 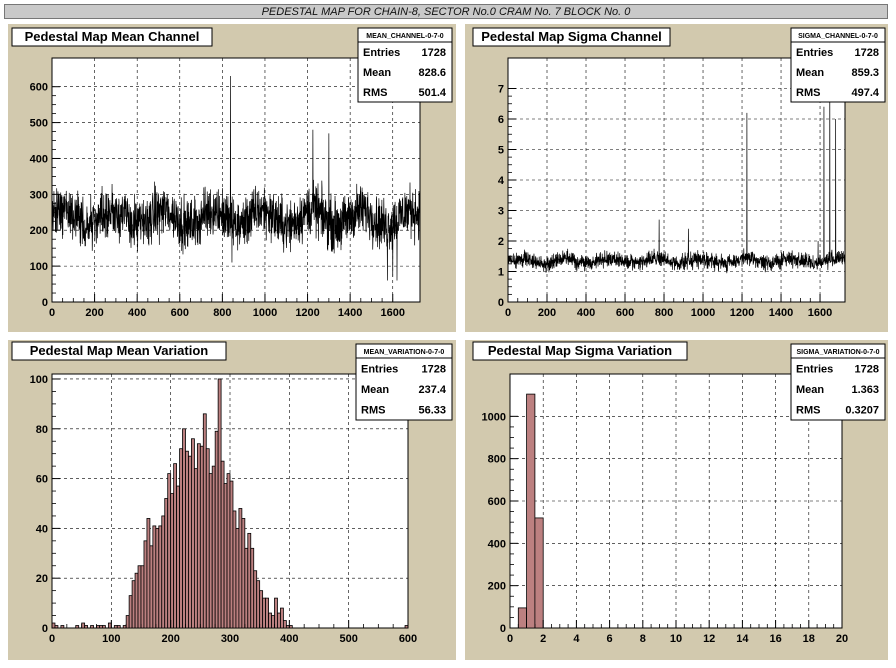 I want to click on x-tick-label: 300, so click(x=230, y=639).